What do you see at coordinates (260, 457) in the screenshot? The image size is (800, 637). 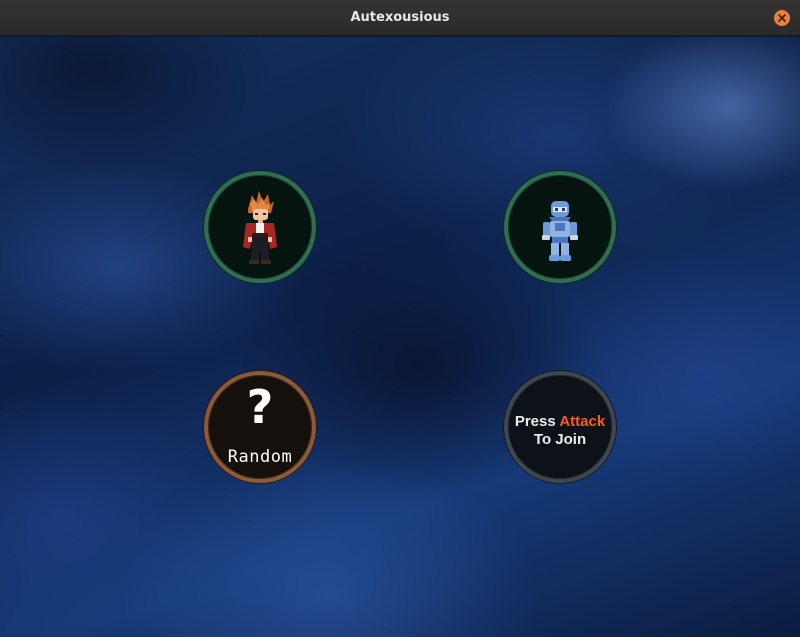 I see `random-label: Random` at bounding box center [260, 457].